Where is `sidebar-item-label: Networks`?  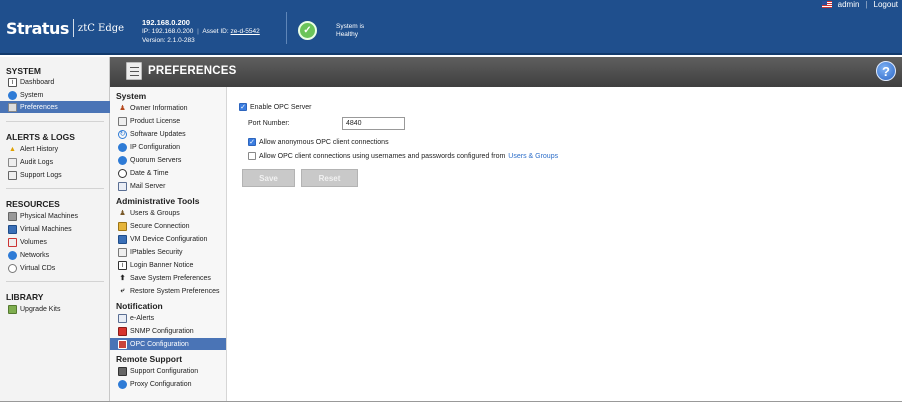
sidebar-item-label: Networks is located at coordinates (35, 255).